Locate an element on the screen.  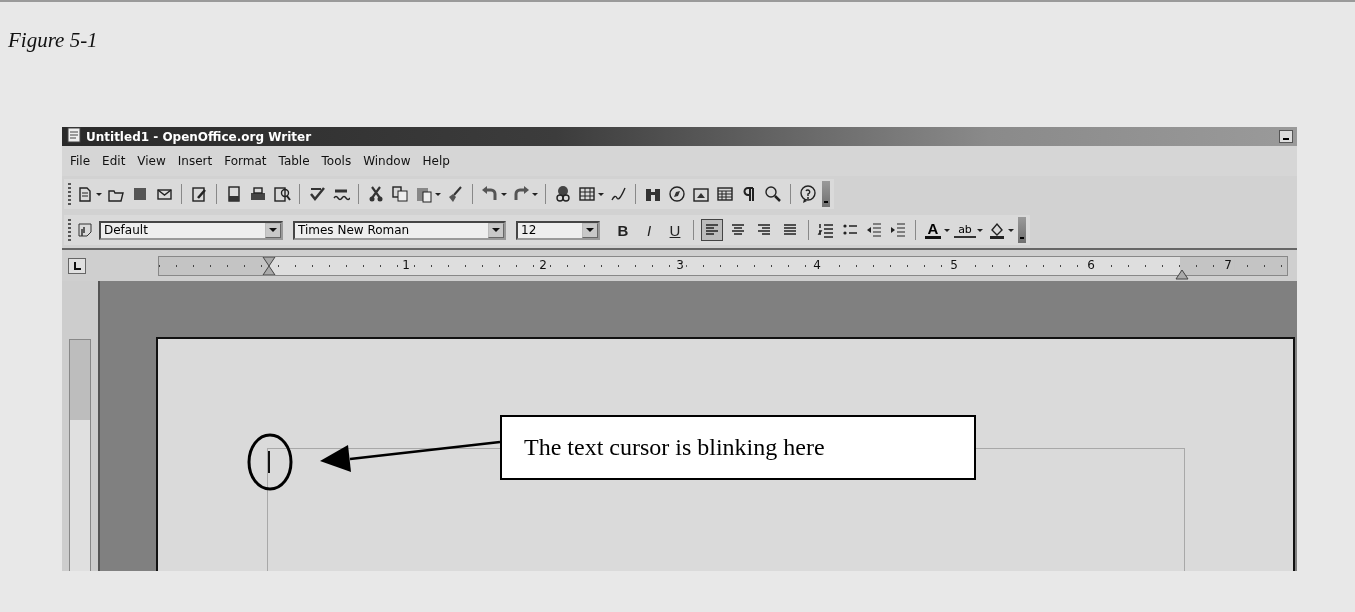
ruler-number: 2 is located at coordinates (543, 264).